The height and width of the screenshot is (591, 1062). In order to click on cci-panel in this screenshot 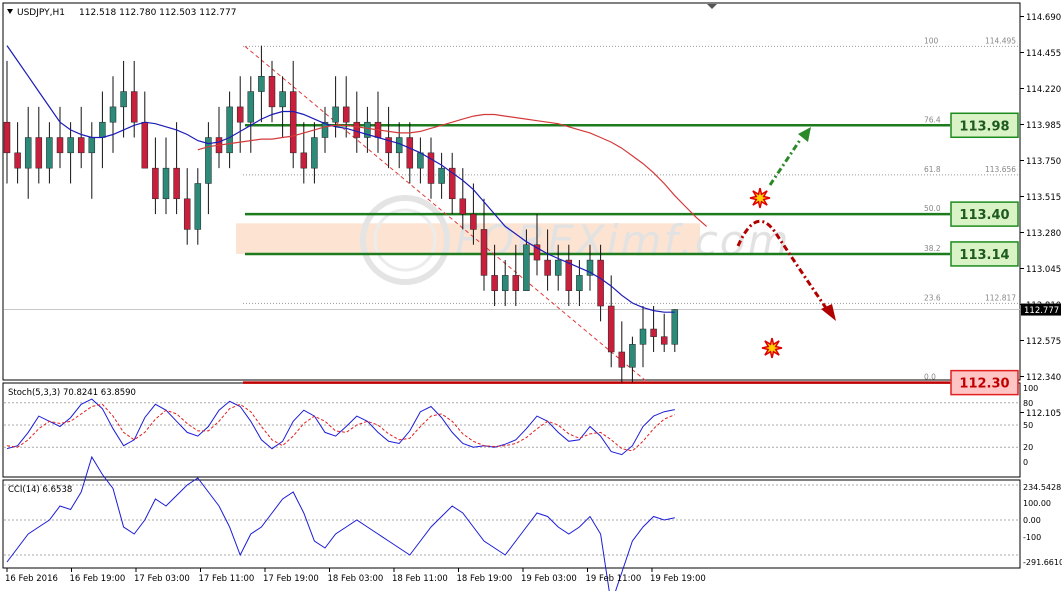, I will do `click(511, 524)`.